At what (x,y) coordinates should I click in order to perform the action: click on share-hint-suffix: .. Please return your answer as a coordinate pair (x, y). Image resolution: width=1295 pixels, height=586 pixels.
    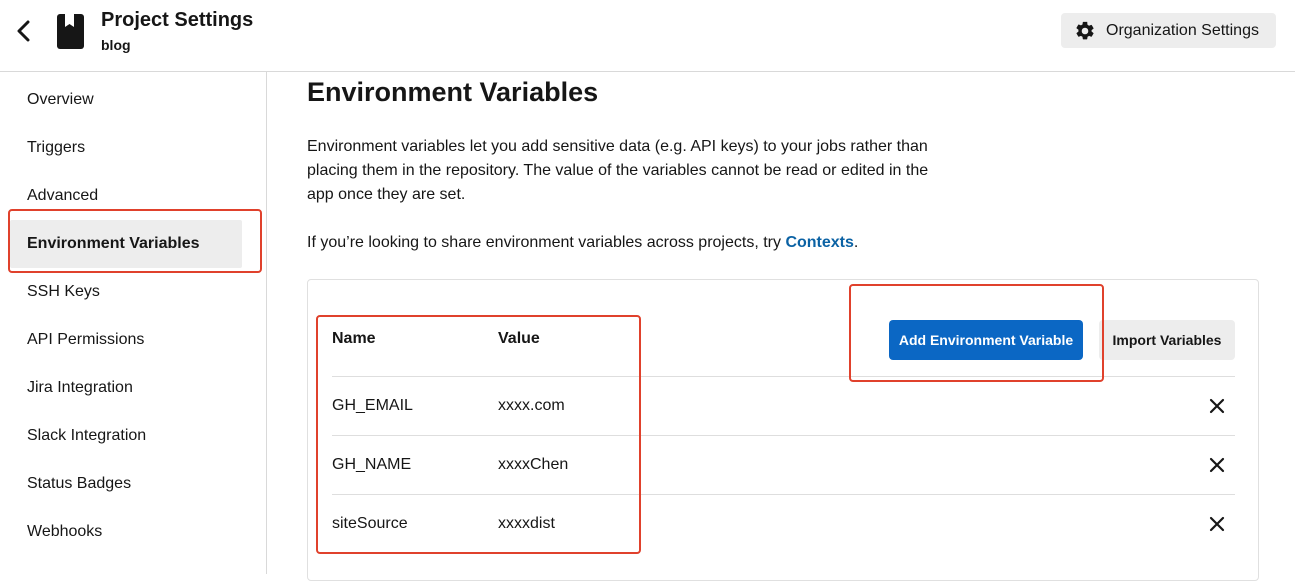
    Looking at the image, I should click on (856, 242).